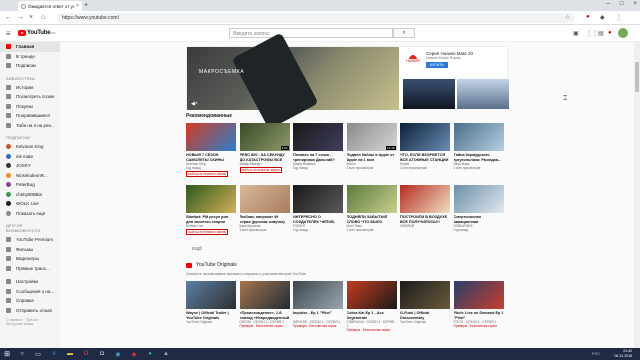 This screenshot has width=640, height=360. I want to click on video-thumbnail: 8:52, so click(264, 137).